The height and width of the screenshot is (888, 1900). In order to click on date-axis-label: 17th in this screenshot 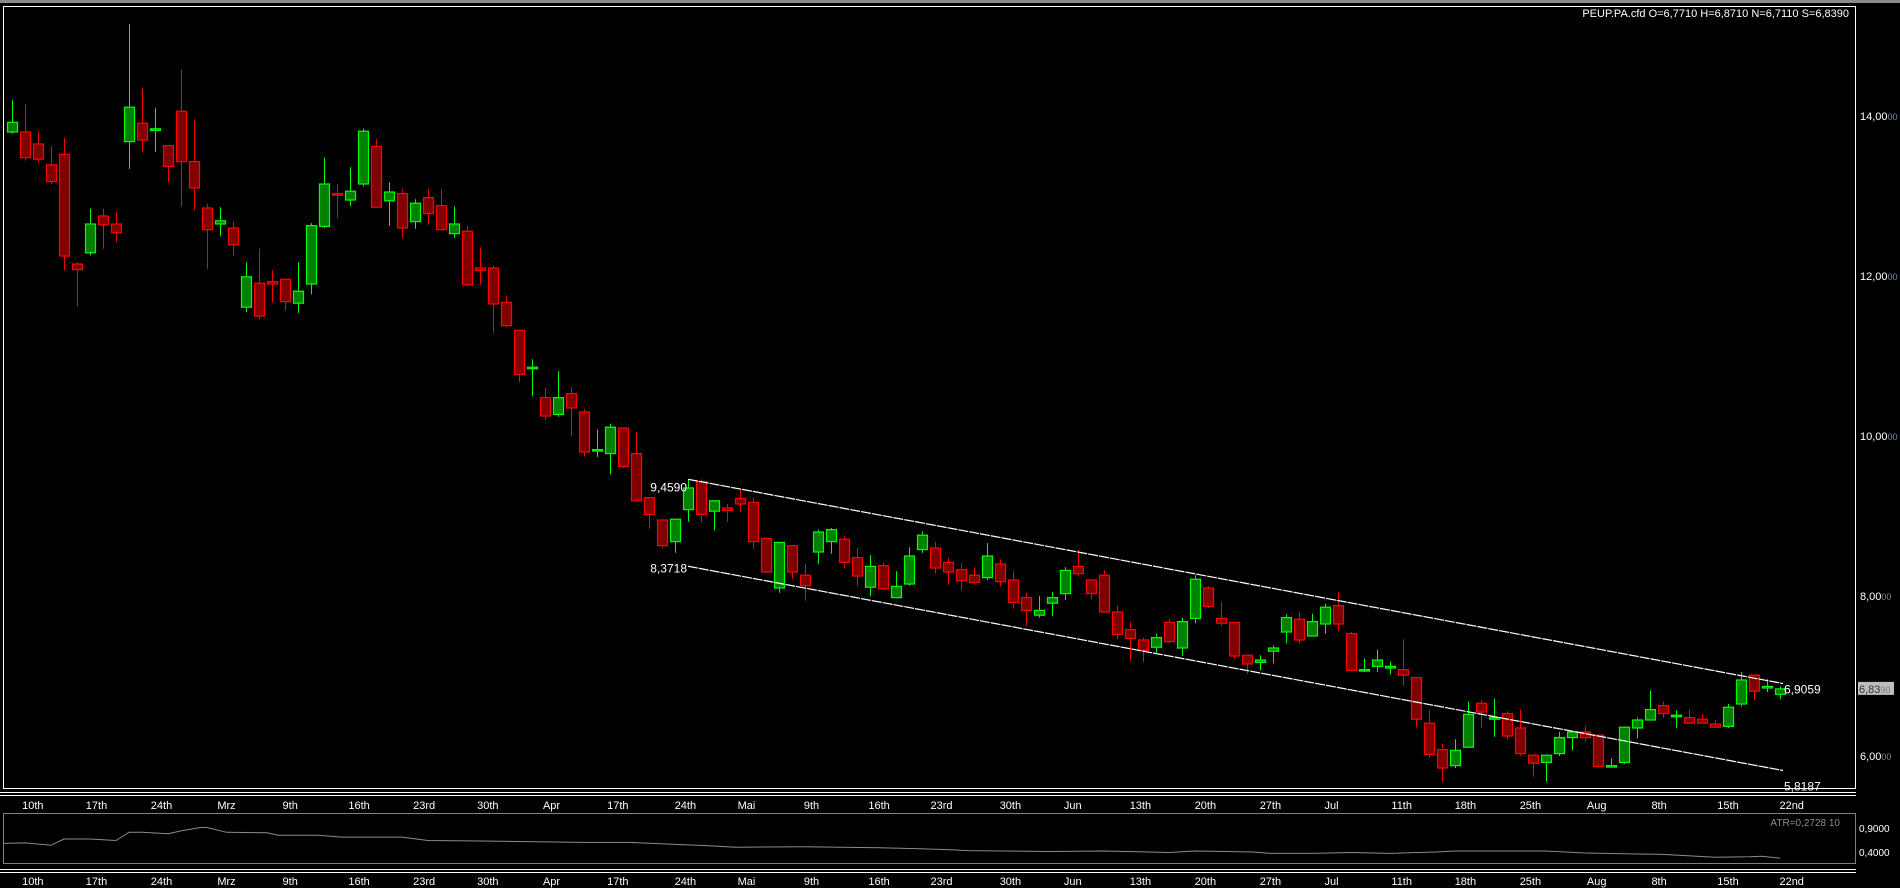, I will do `click(96, 882)`.